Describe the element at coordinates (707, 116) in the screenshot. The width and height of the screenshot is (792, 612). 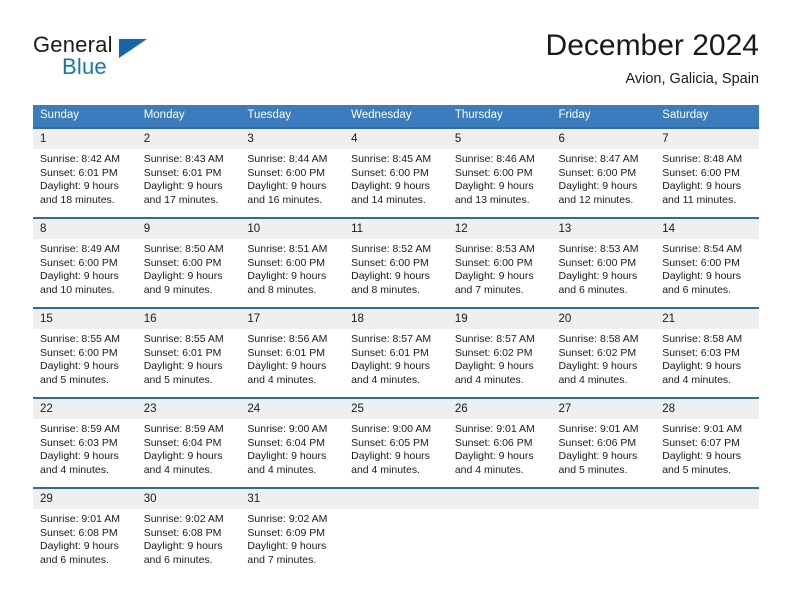
I see `weekday-header-saturday: Saturday` at that location.